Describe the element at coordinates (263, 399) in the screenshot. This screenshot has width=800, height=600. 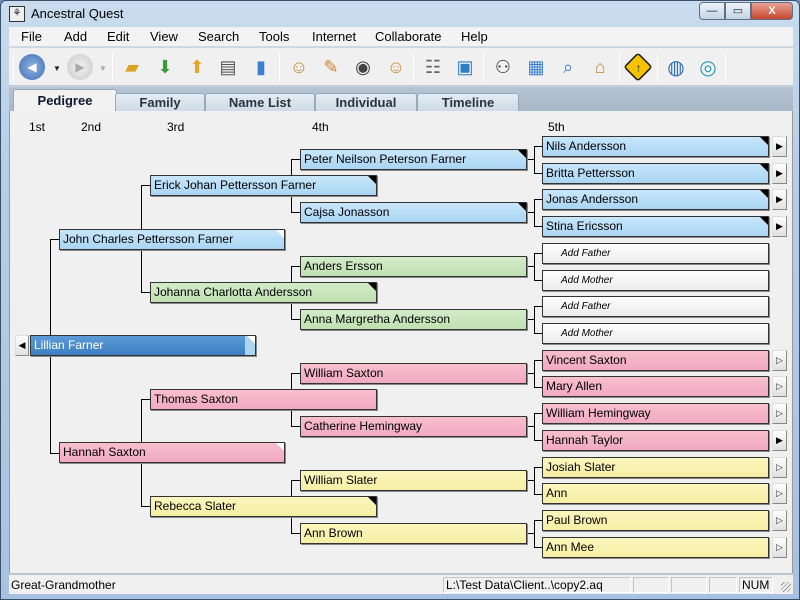
I see `person-box-maternal-grandfather: Thomas Saxton` at that location.